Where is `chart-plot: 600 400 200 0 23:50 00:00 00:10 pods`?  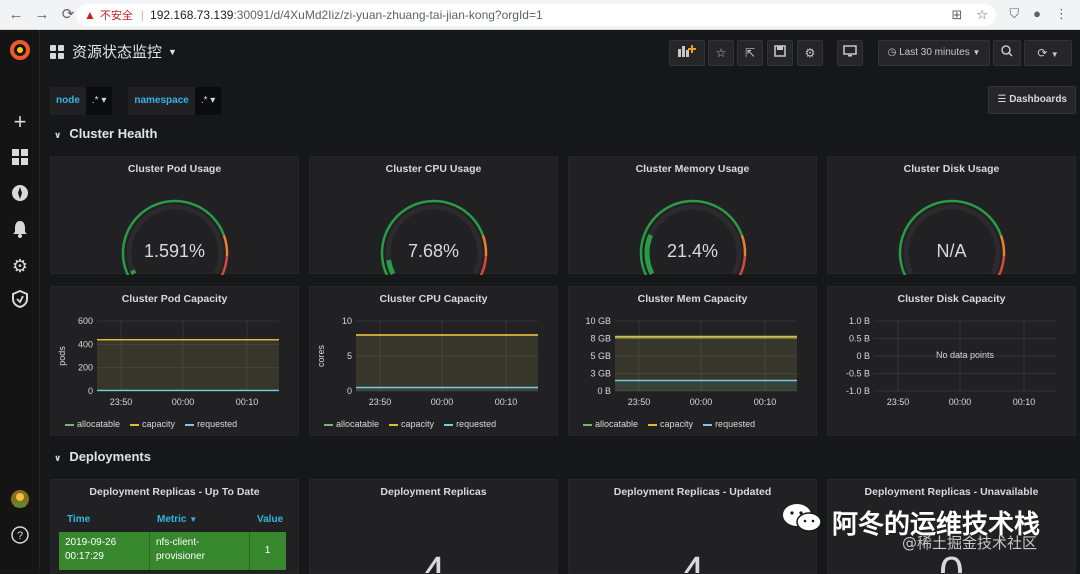
chart-plot: 600 400 200 0 23:50 00:00 00:10 pods is located at coordinates (168, 361).